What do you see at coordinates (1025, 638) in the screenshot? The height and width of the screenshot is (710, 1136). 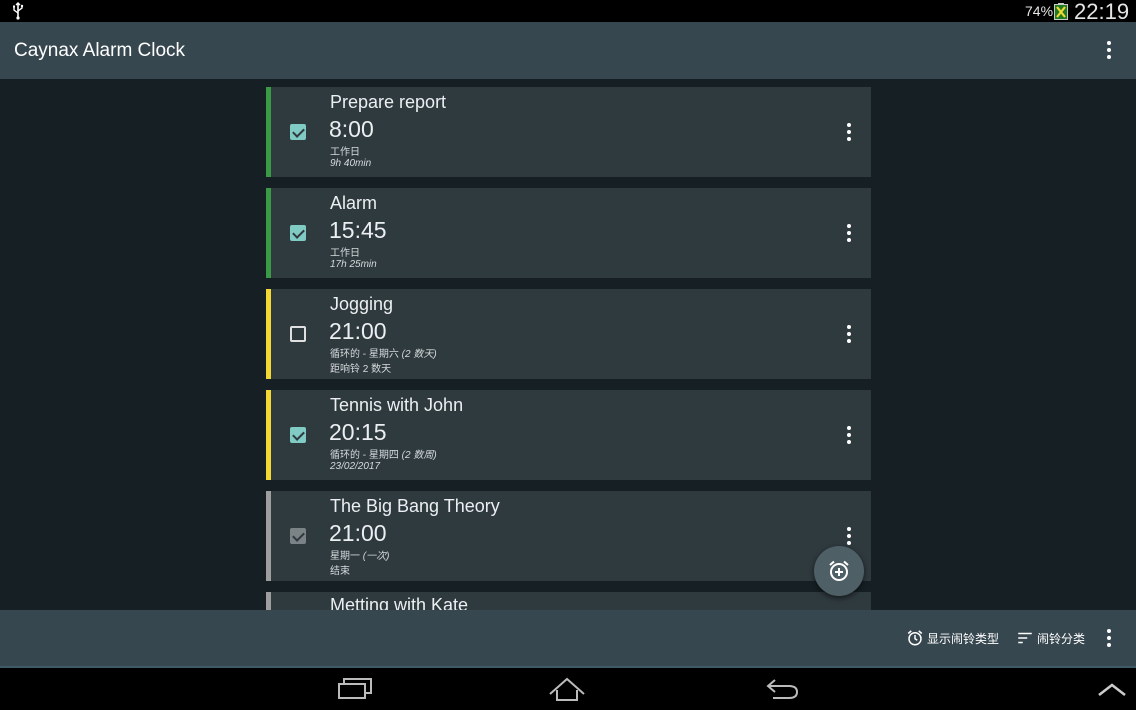 I see `sort-icon` at bounding box center [1025, 638].